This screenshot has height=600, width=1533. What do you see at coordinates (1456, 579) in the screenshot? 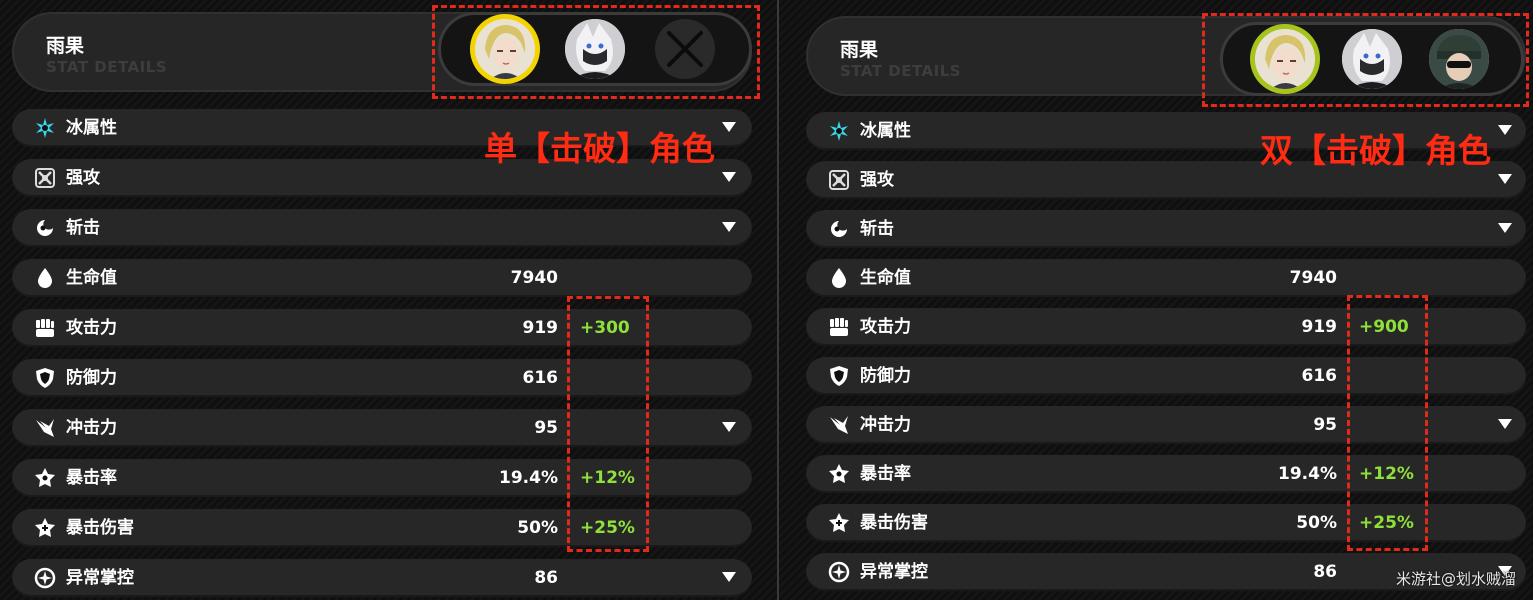
I see `watermark: 米游社@划水贼溜` at bounding box center [1456, 579].